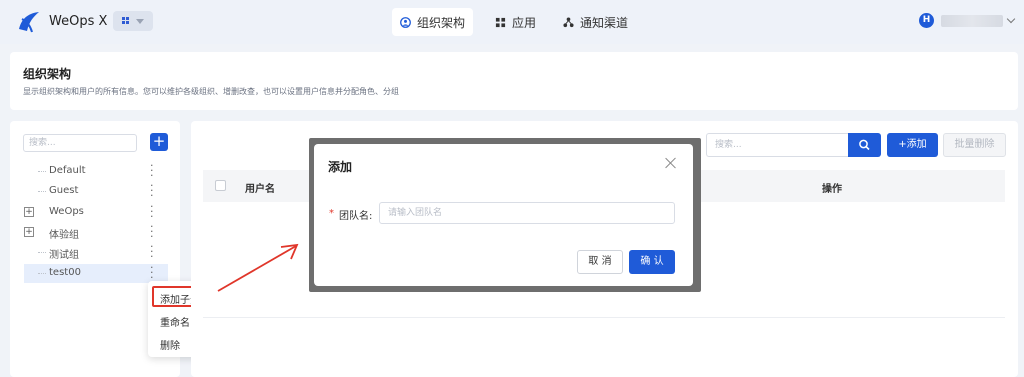 The height and width of the screenshot is (377, 1024). I want to click on dialog-title: 添加, so click(340, 167).